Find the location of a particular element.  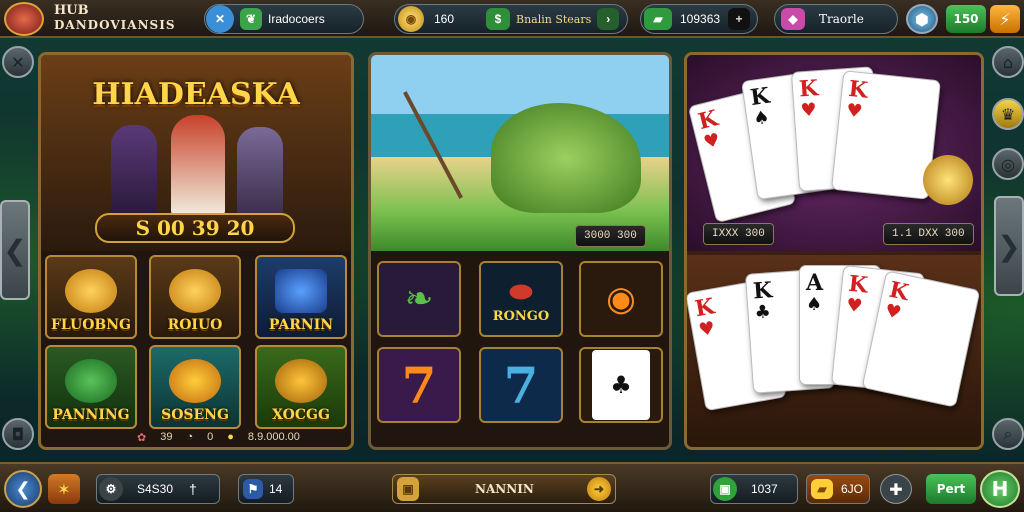

score-value: 1037 is located at coordinates (764, 489).